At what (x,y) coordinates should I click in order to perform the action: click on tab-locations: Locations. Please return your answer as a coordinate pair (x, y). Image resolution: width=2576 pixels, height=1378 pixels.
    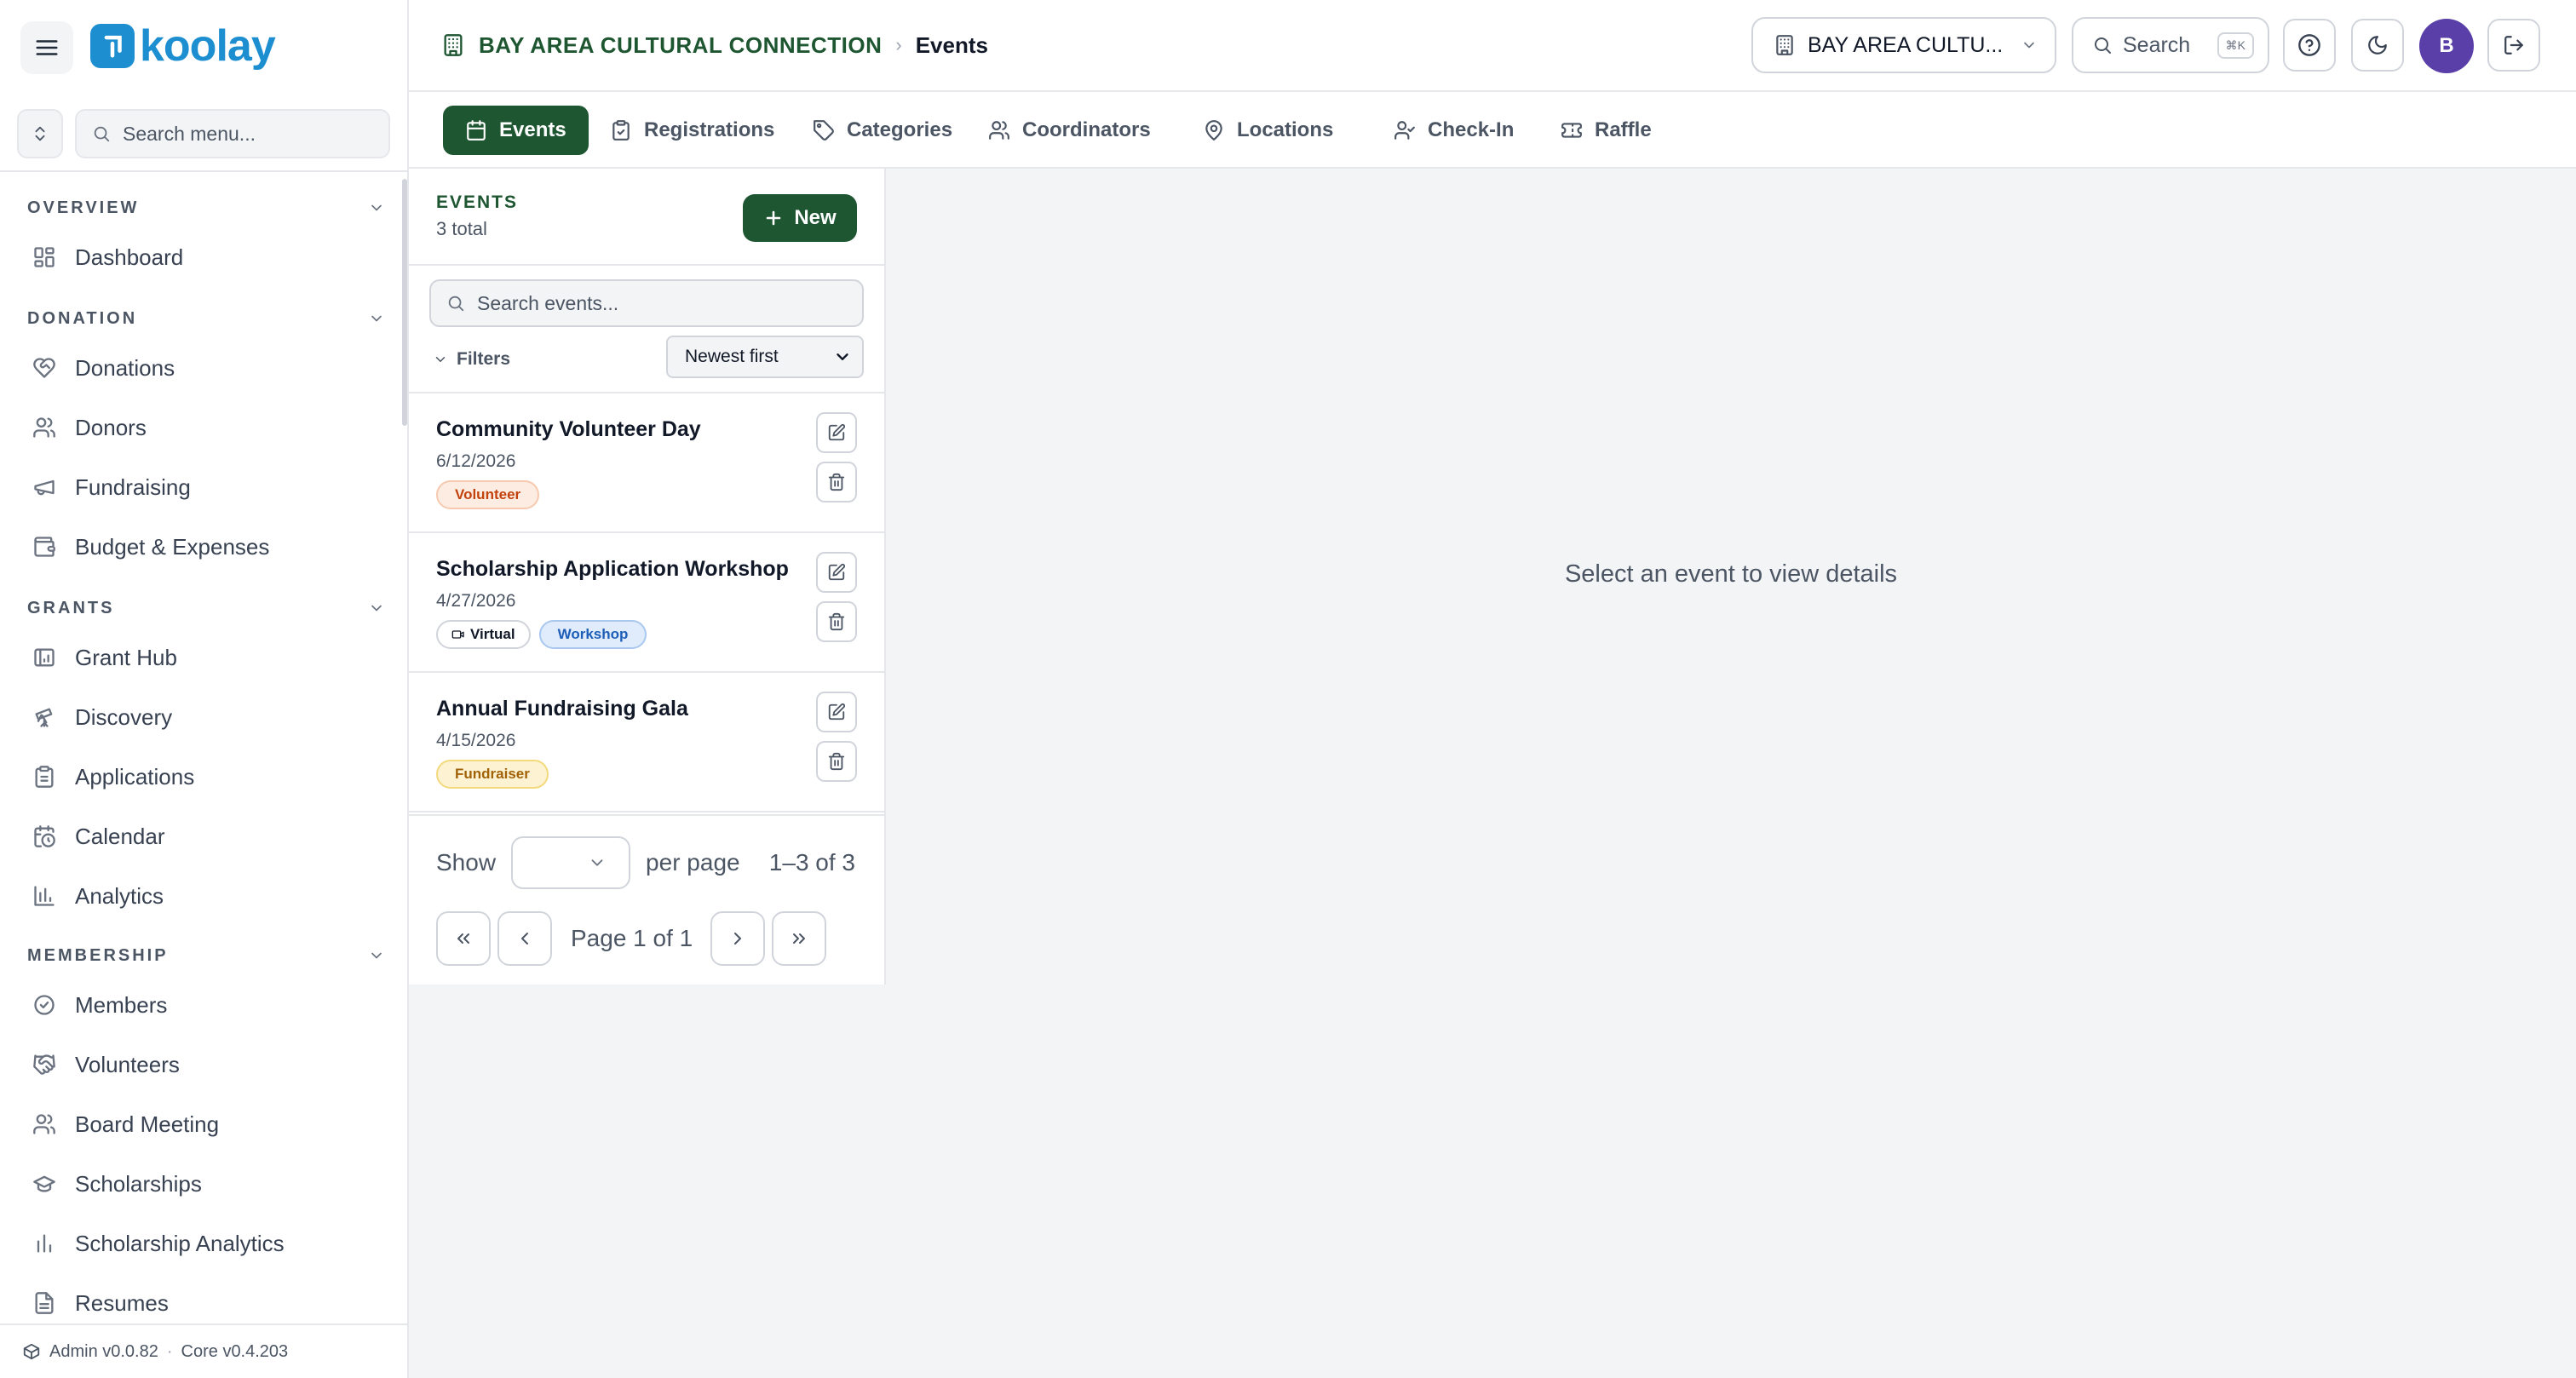
    Looking at the image, I should click on (1268, 130).